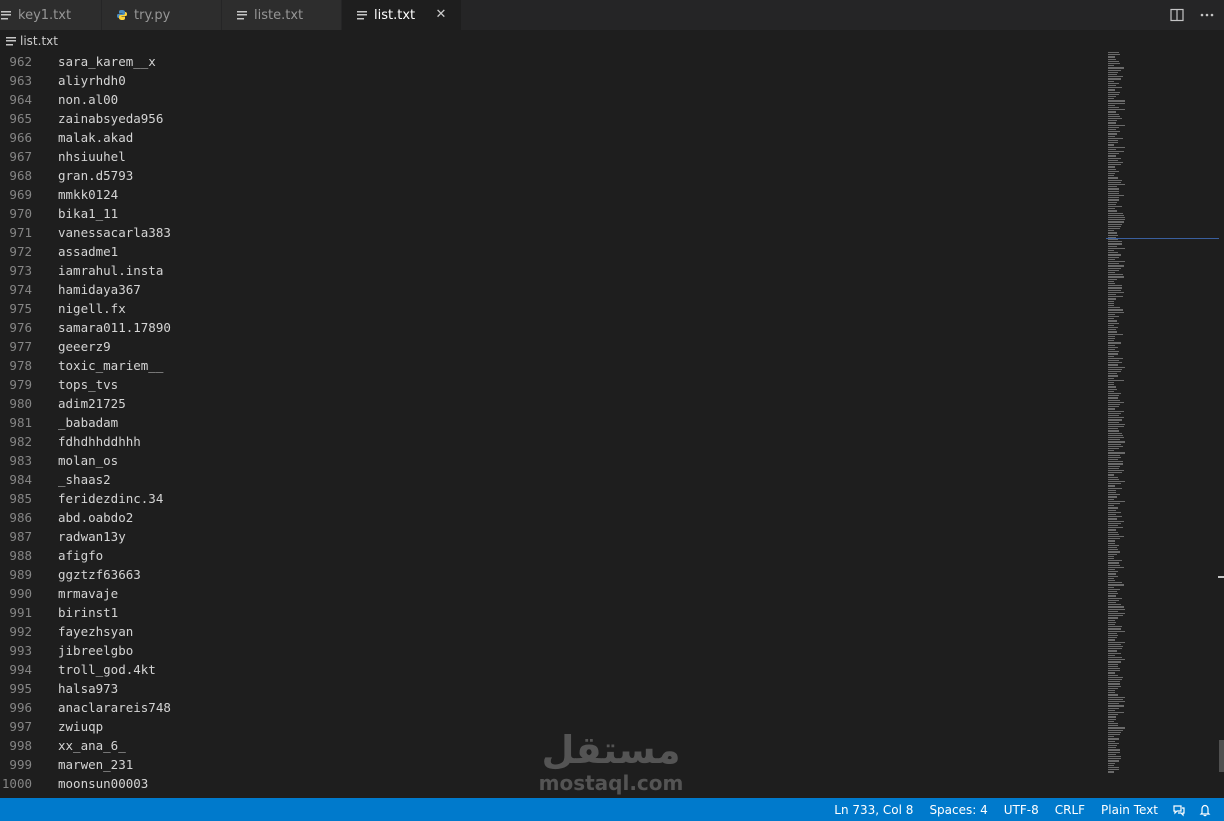 The height and width of the screenshot is (821, 1224). I want to click on line-text: molan_os, so click(88, 460).